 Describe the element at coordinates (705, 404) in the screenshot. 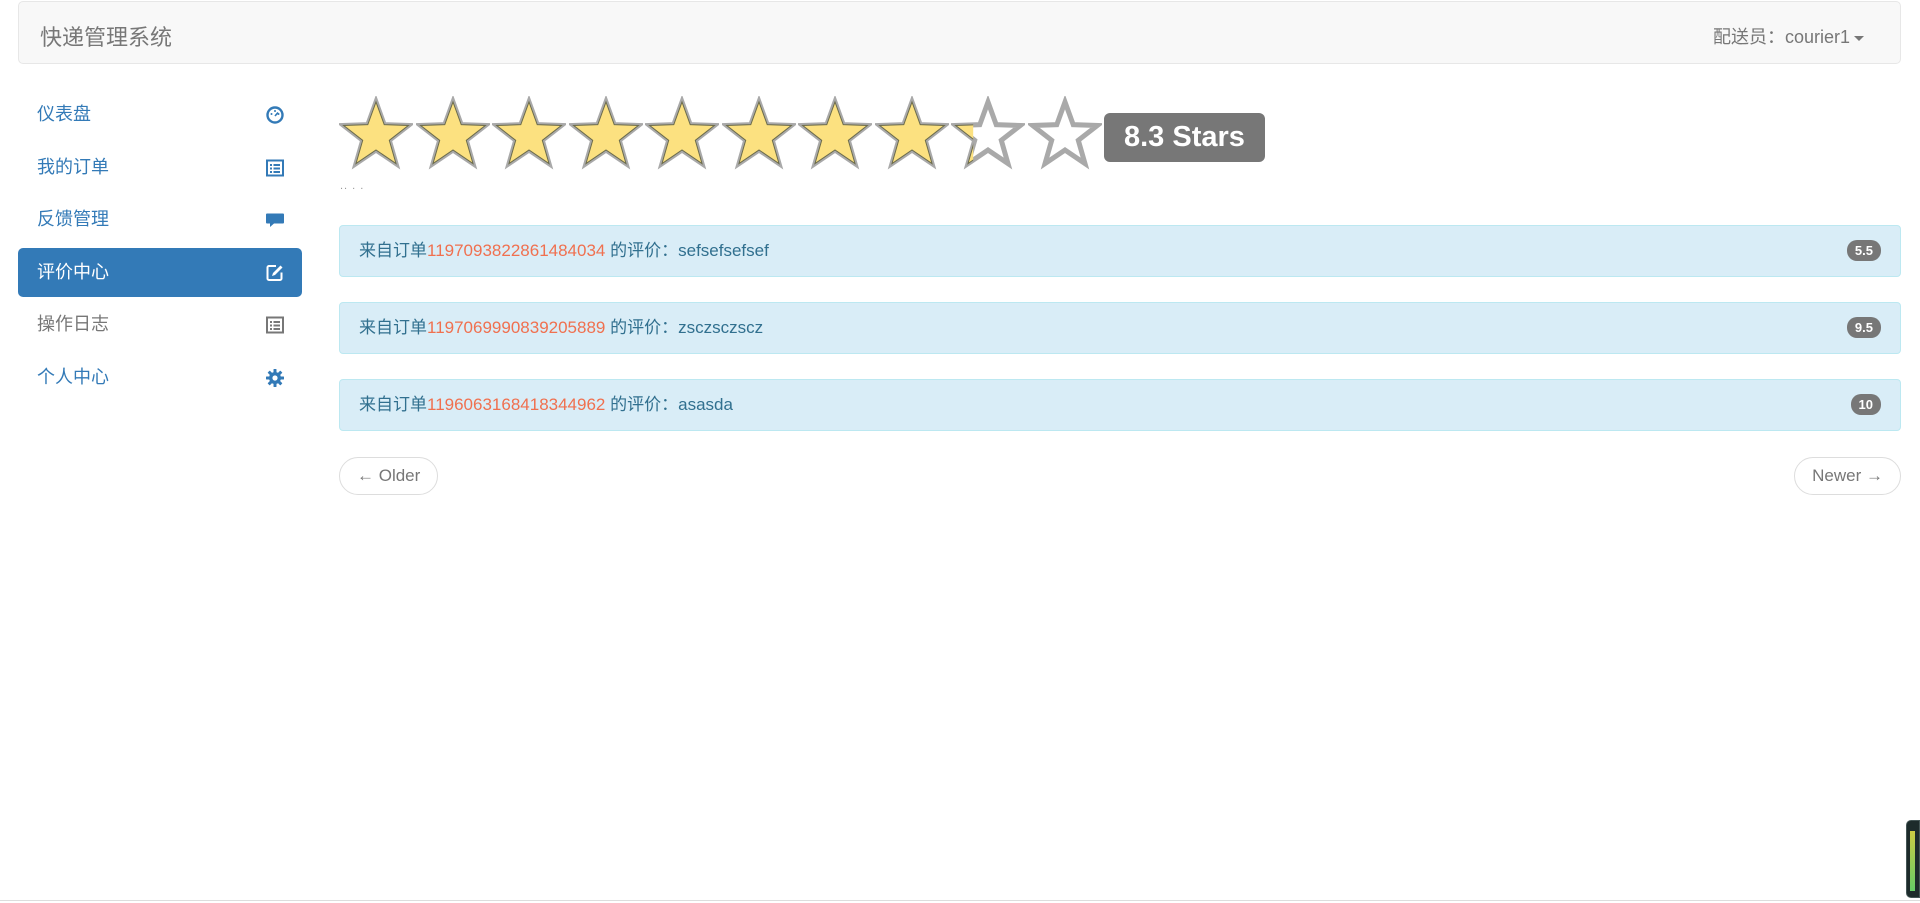

I see `review-text: asasda` at that location.